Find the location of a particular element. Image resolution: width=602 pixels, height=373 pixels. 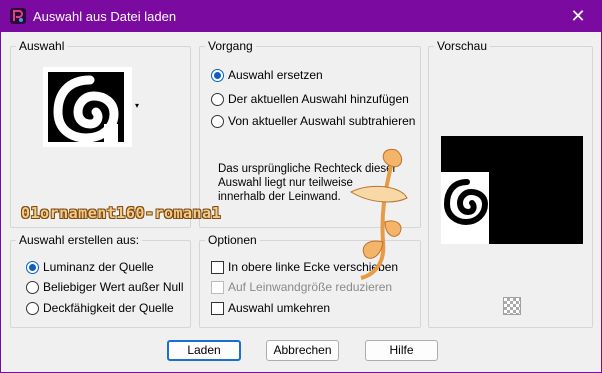

window-title: Auswahl aus Datei laden is located at coordinates (105, 16).